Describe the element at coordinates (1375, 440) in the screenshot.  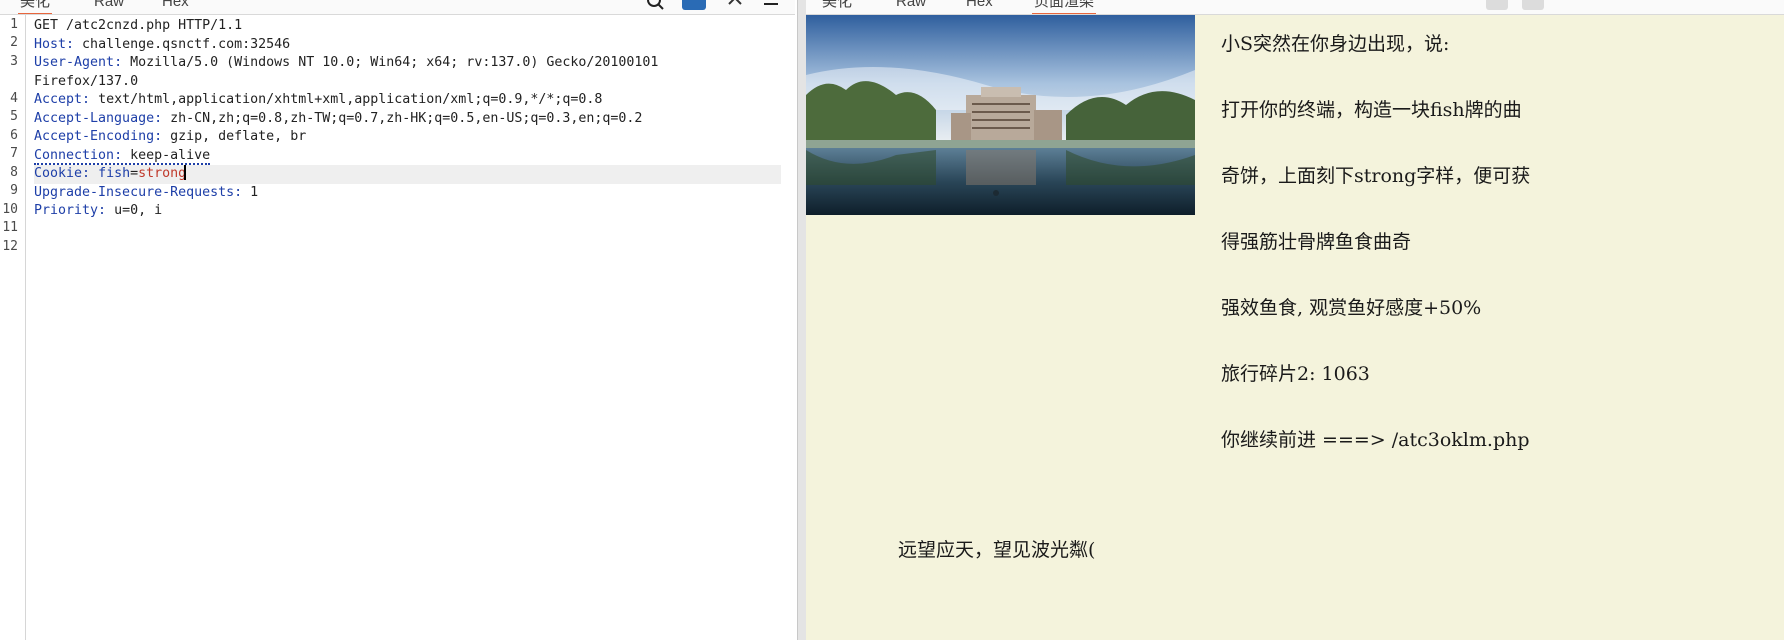
I see `next-link-text: 你继续前进 ===> /atc3oklm.php` at that location.